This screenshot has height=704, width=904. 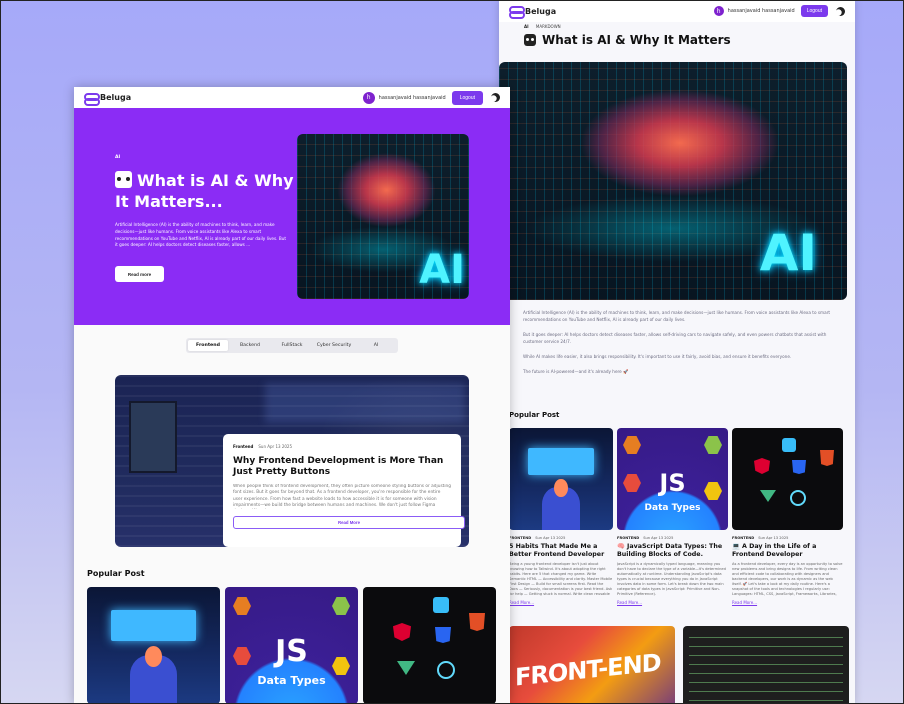 What do you see at coordinates (517, 12) in the screenshot?
I see `beluga-logo-icon` at bounding box center [517, 12].